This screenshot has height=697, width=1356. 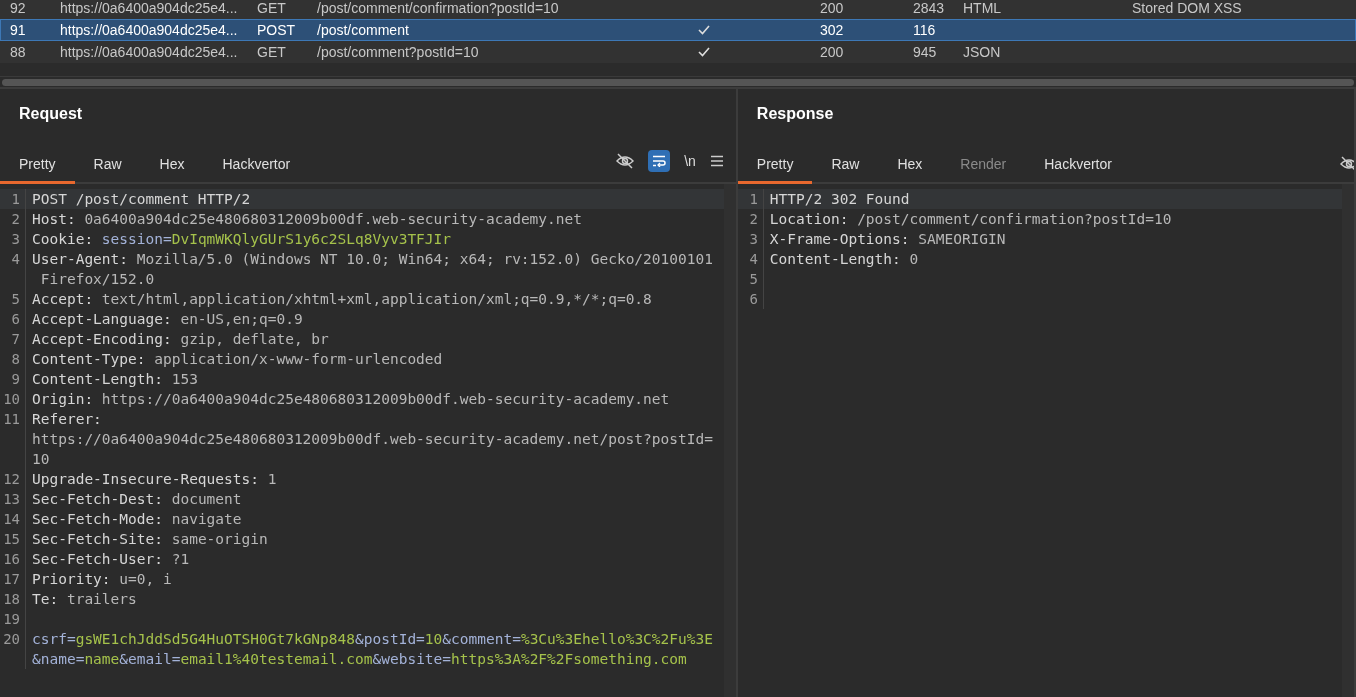 I want to click on code-line: https://0a6400a904dc25e480680312009b00df.web-security-academy.net/post?postId=, so click(x=372, y=439).